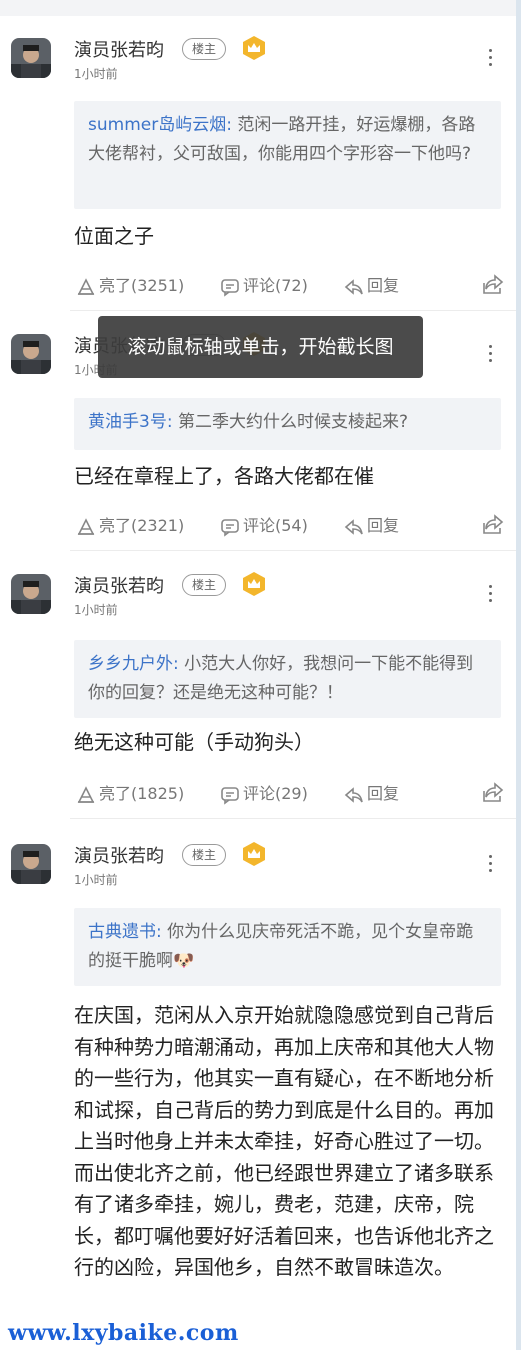 This screenshot has width=521, height=1350. What do you see at coordinates (142, 285) in the screenshot?
I see `like-count: 亮了(3251)` at bounding box center [142, 285].